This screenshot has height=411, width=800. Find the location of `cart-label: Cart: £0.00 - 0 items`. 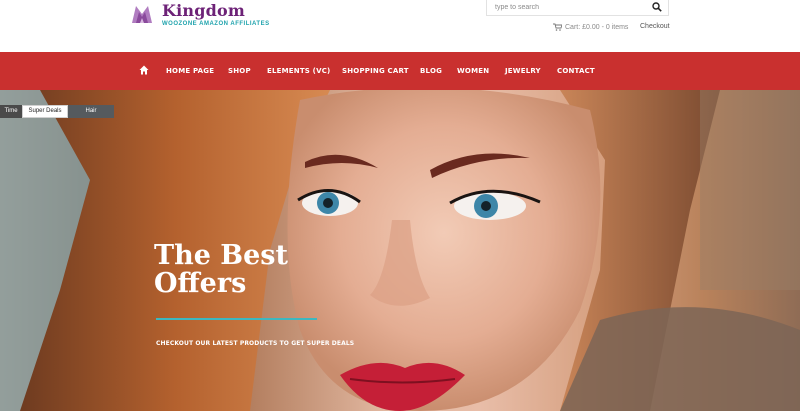

cart-label: Cart: £0.00 - 0 items is located at coordinates (597, 27).